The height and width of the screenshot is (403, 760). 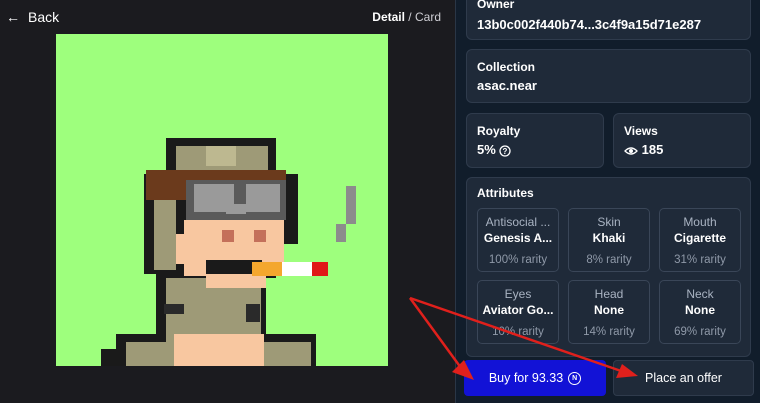 What do you see at coordinates (682, 149) in the screenshot?
I see `views-value-row: 185` at bounding box center [682, 149].